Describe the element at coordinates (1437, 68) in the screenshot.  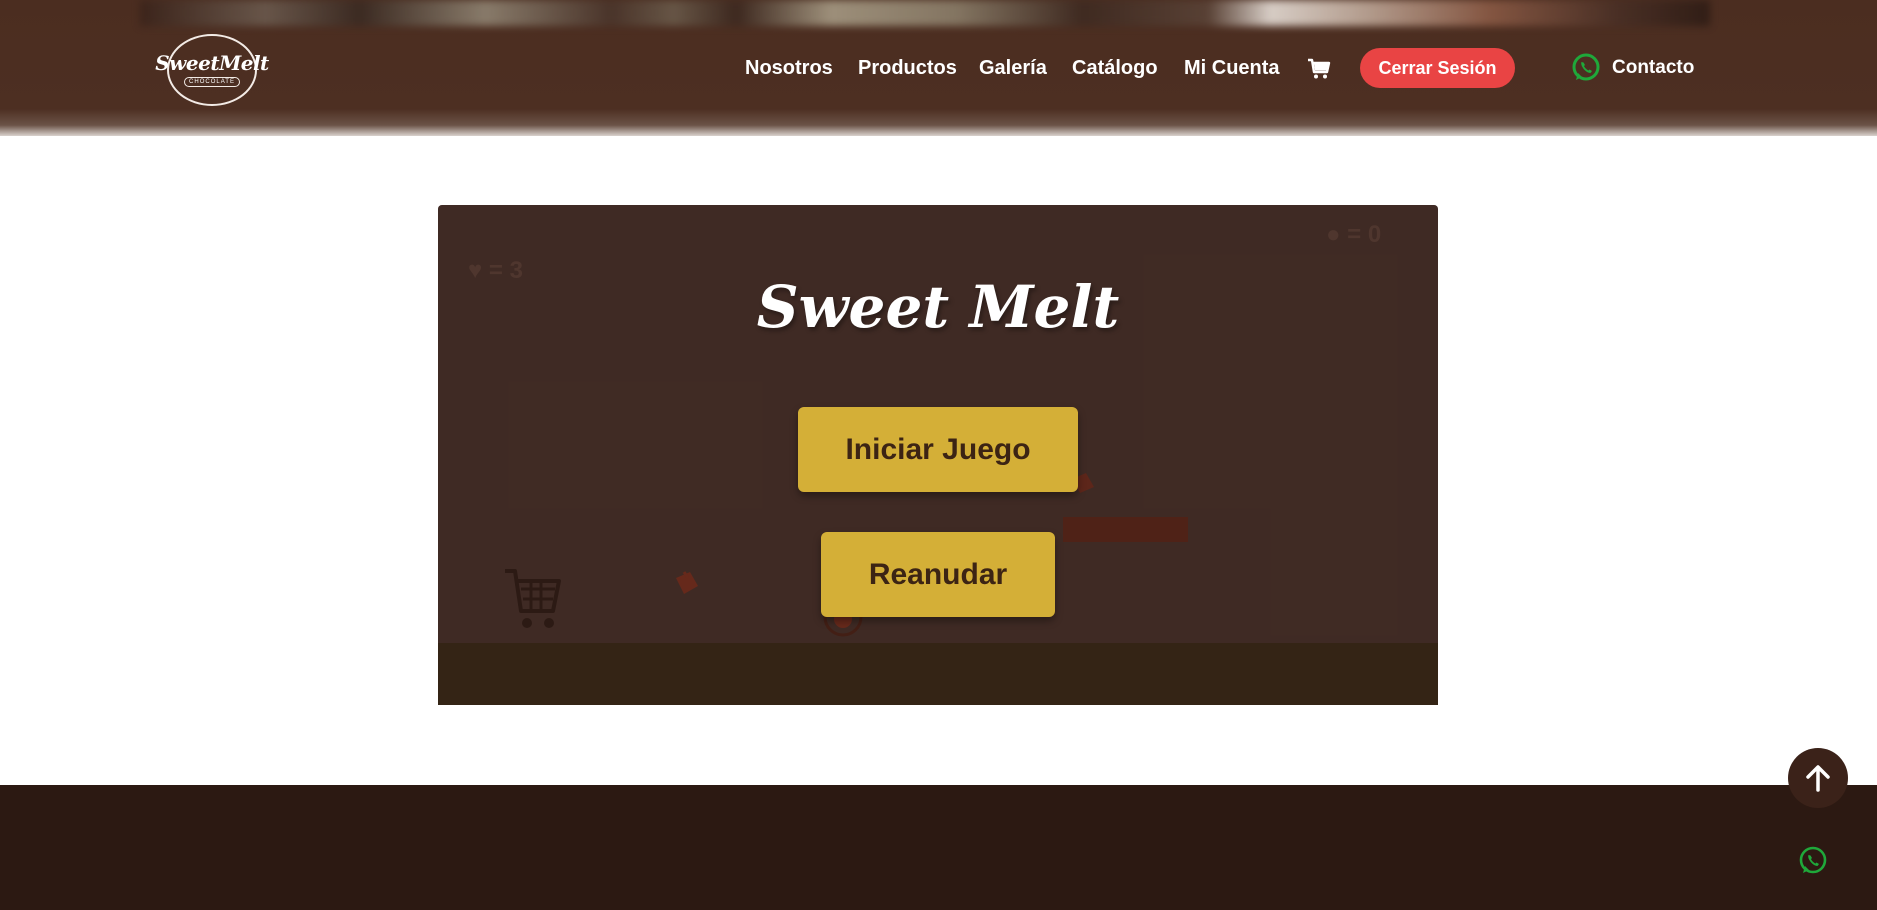
I see `logout-button: Cerrar Sesión` at that location.